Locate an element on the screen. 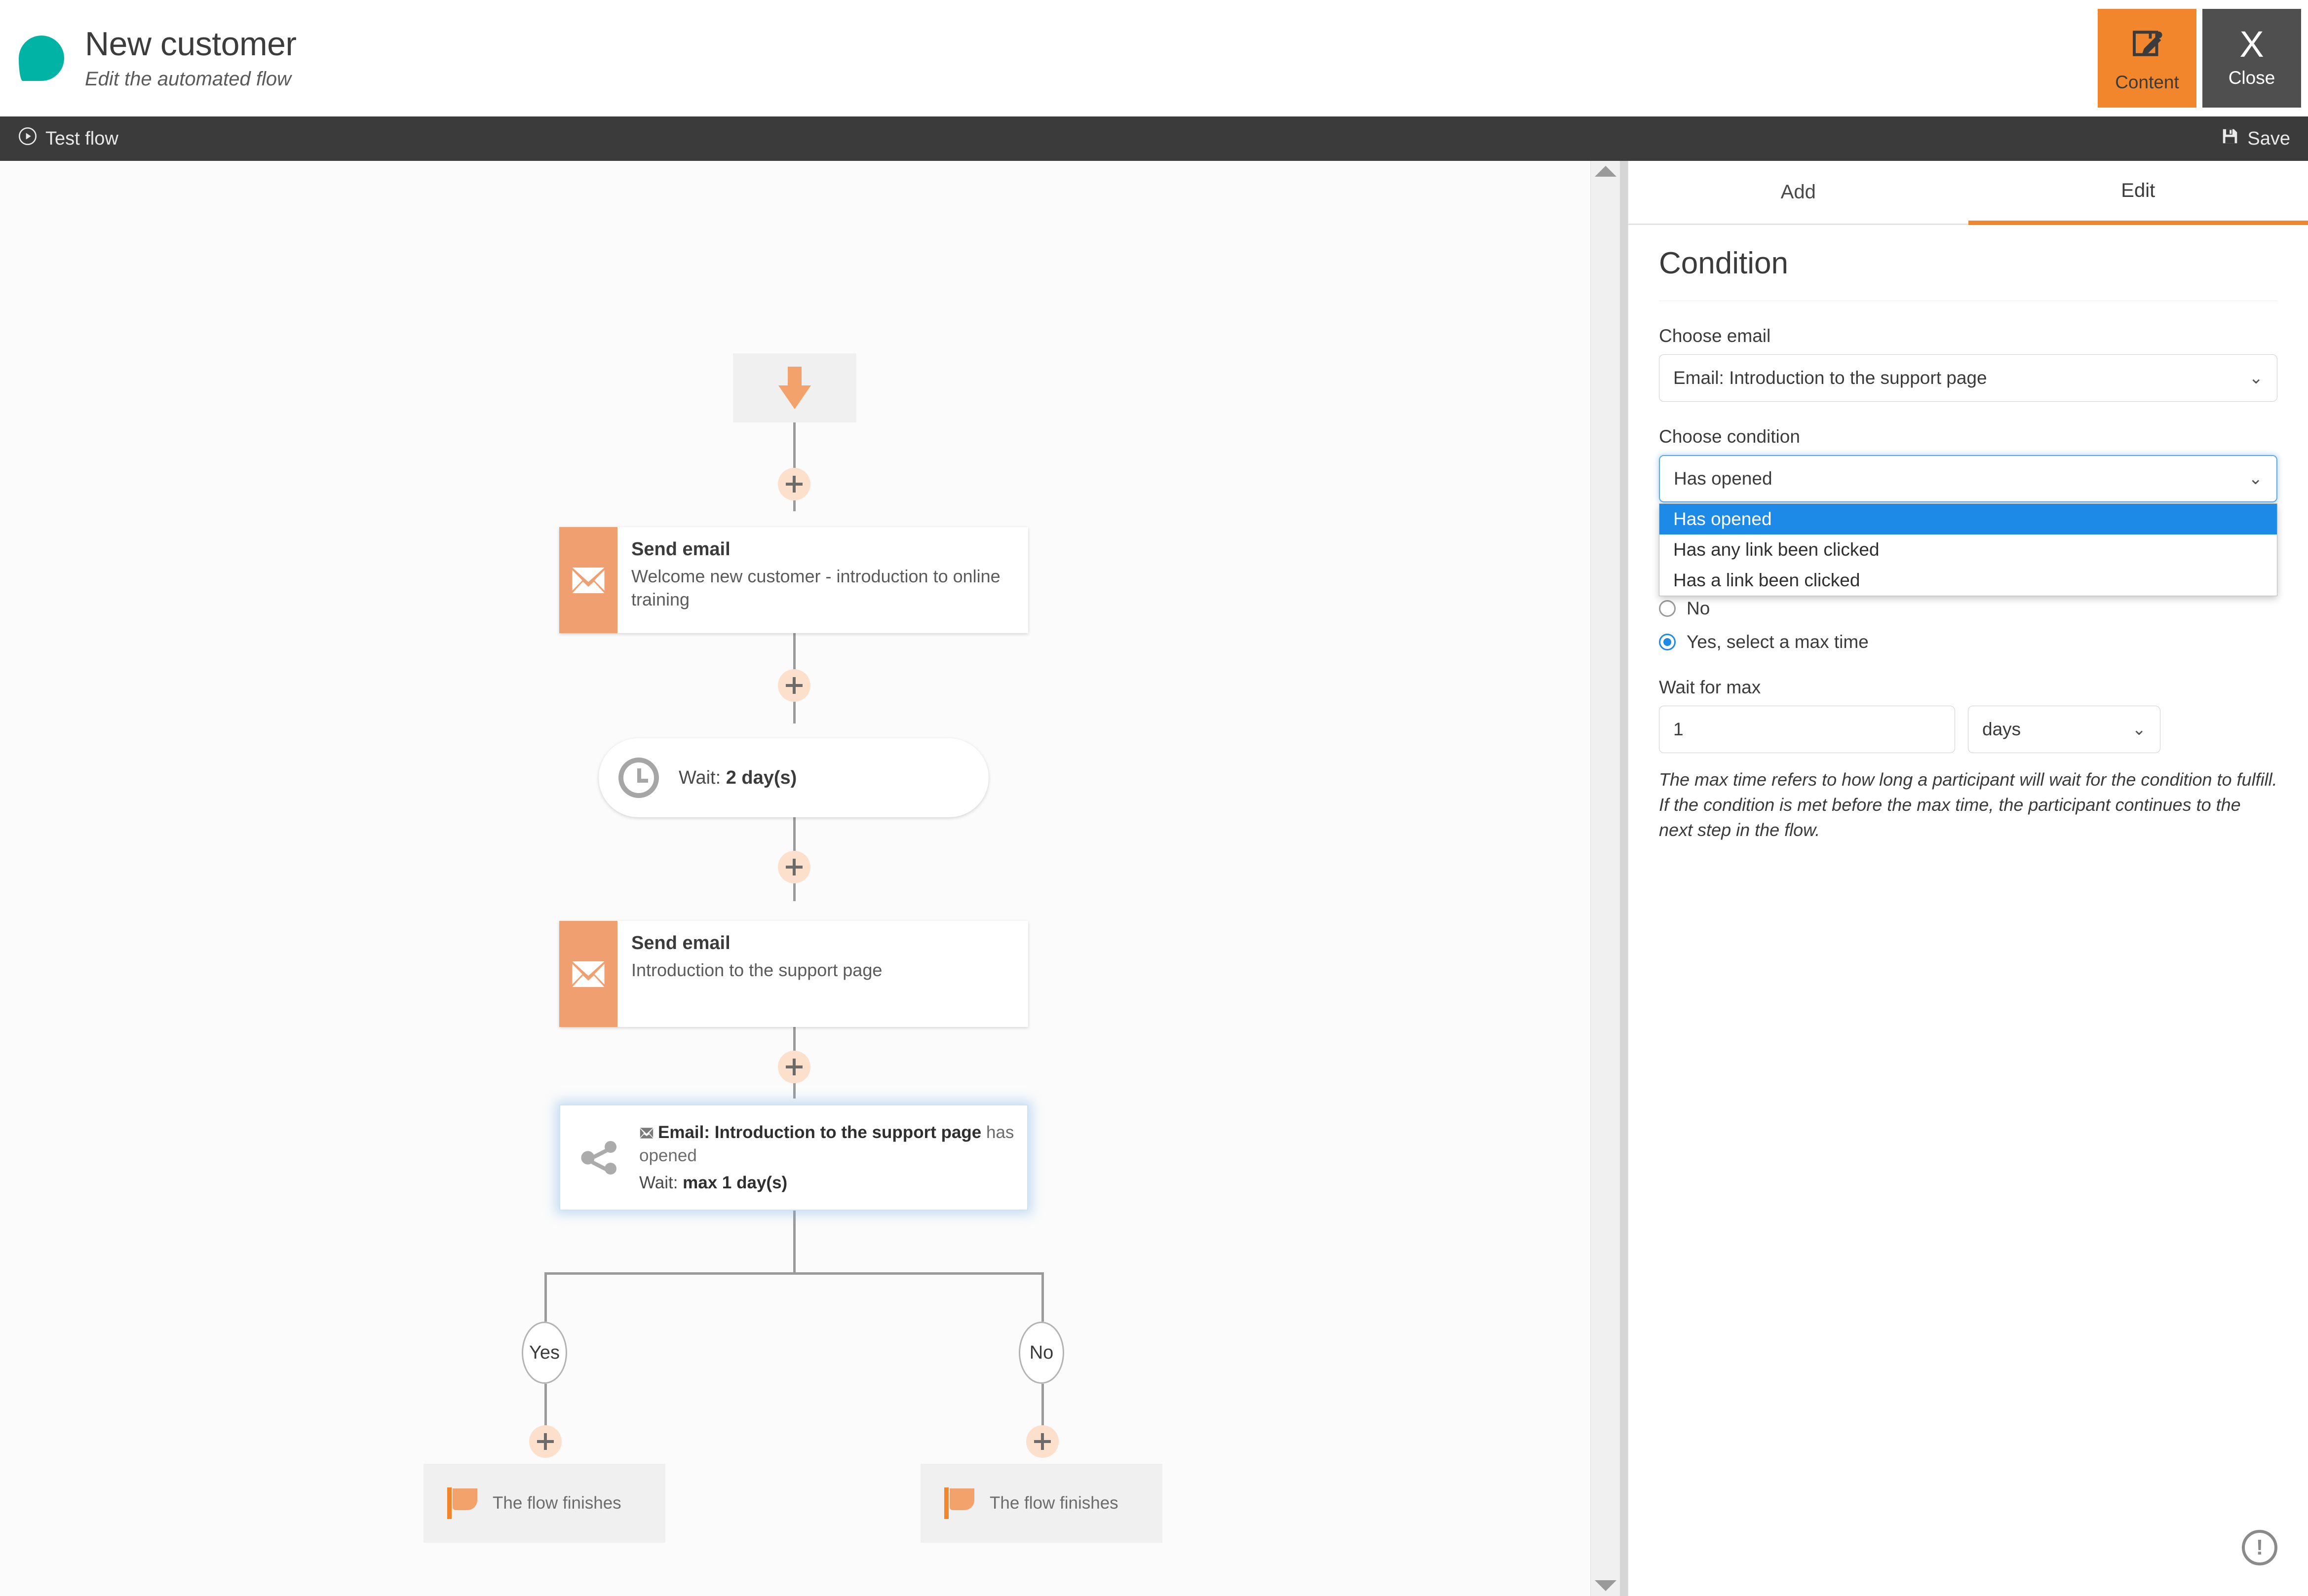 The image size is (2308, 1596). brand-text: New customer Edit the automated flow is located at coordinates (191, 57).